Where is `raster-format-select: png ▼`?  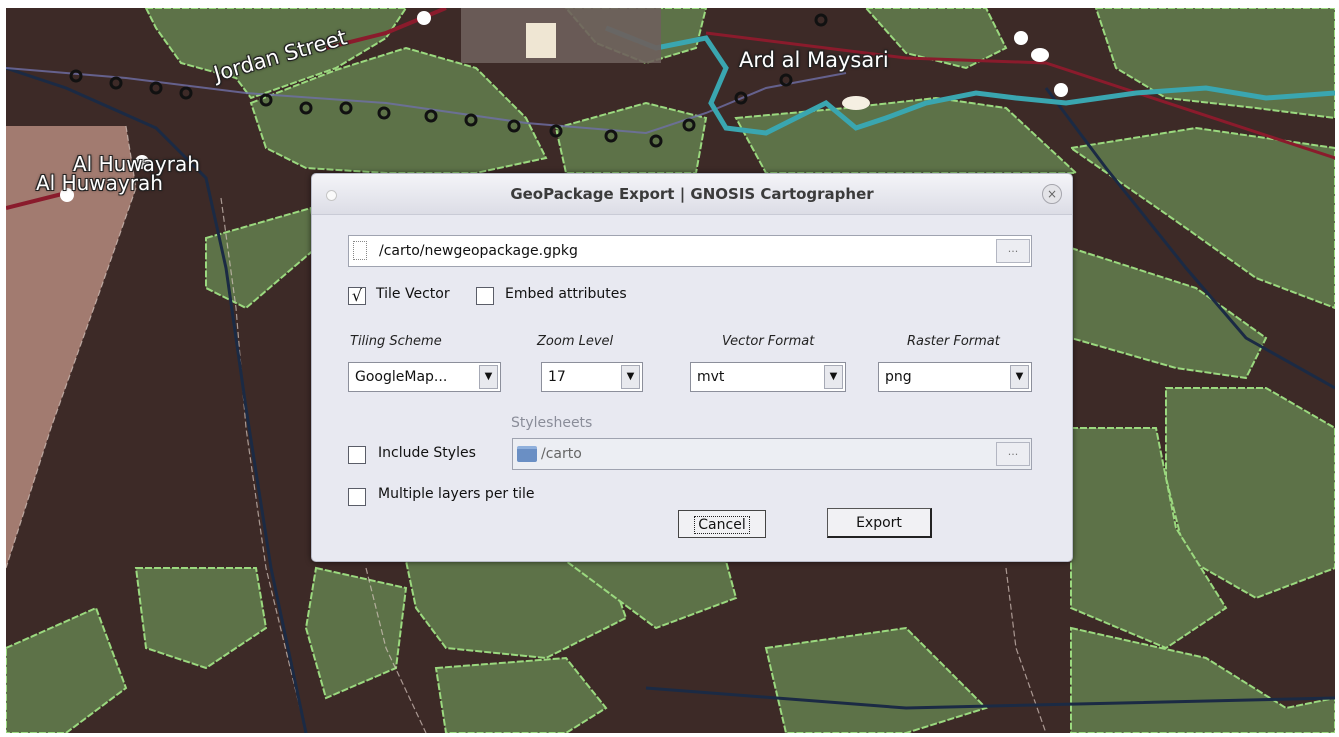 raster-format-select: png ▼ is located at coordinates (955, 377).